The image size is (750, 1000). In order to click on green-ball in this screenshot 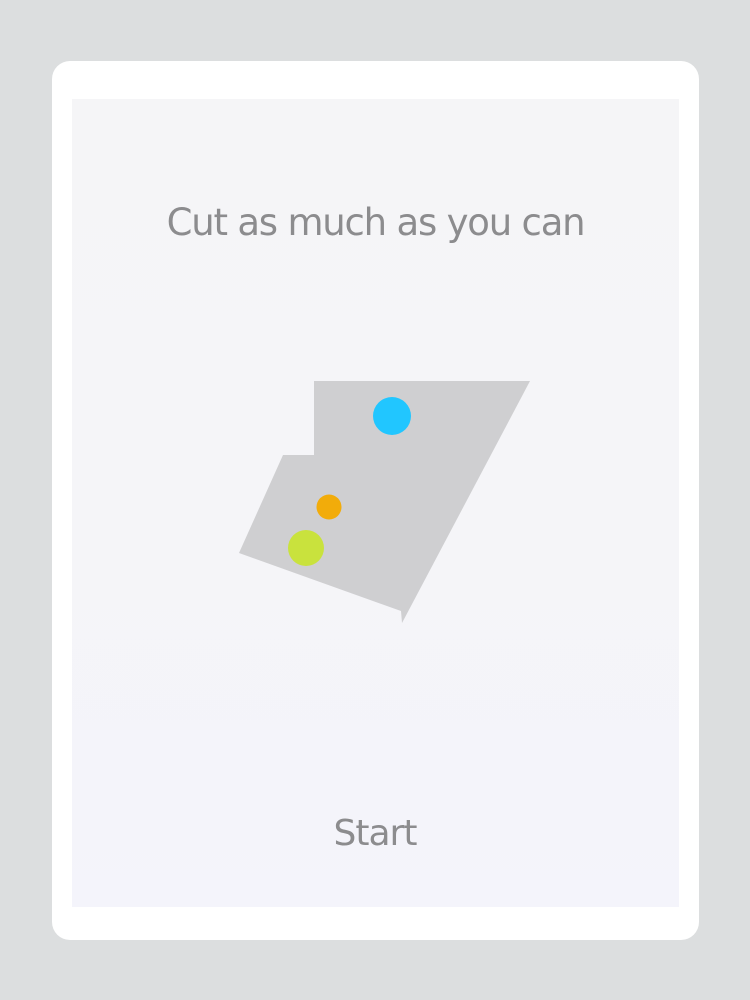, I will do `click(306, 548)`.